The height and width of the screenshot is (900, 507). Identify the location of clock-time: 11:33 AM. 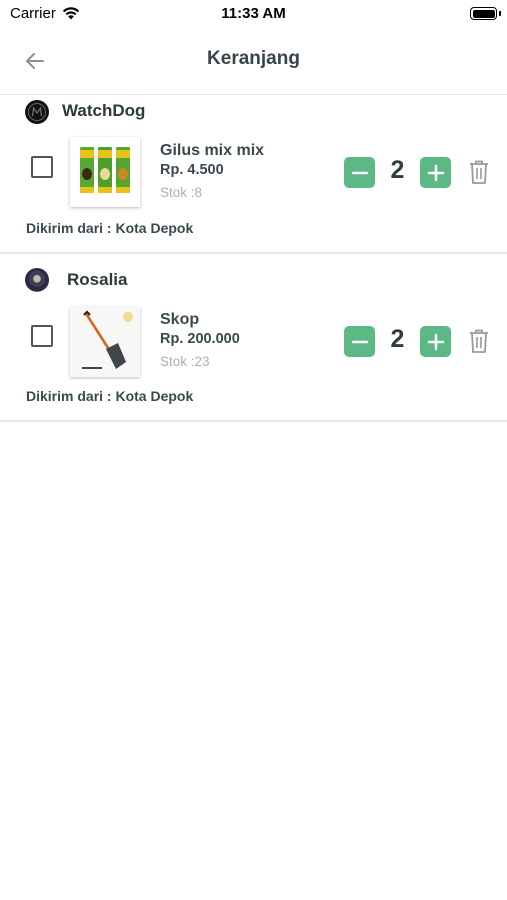
(253, 13).